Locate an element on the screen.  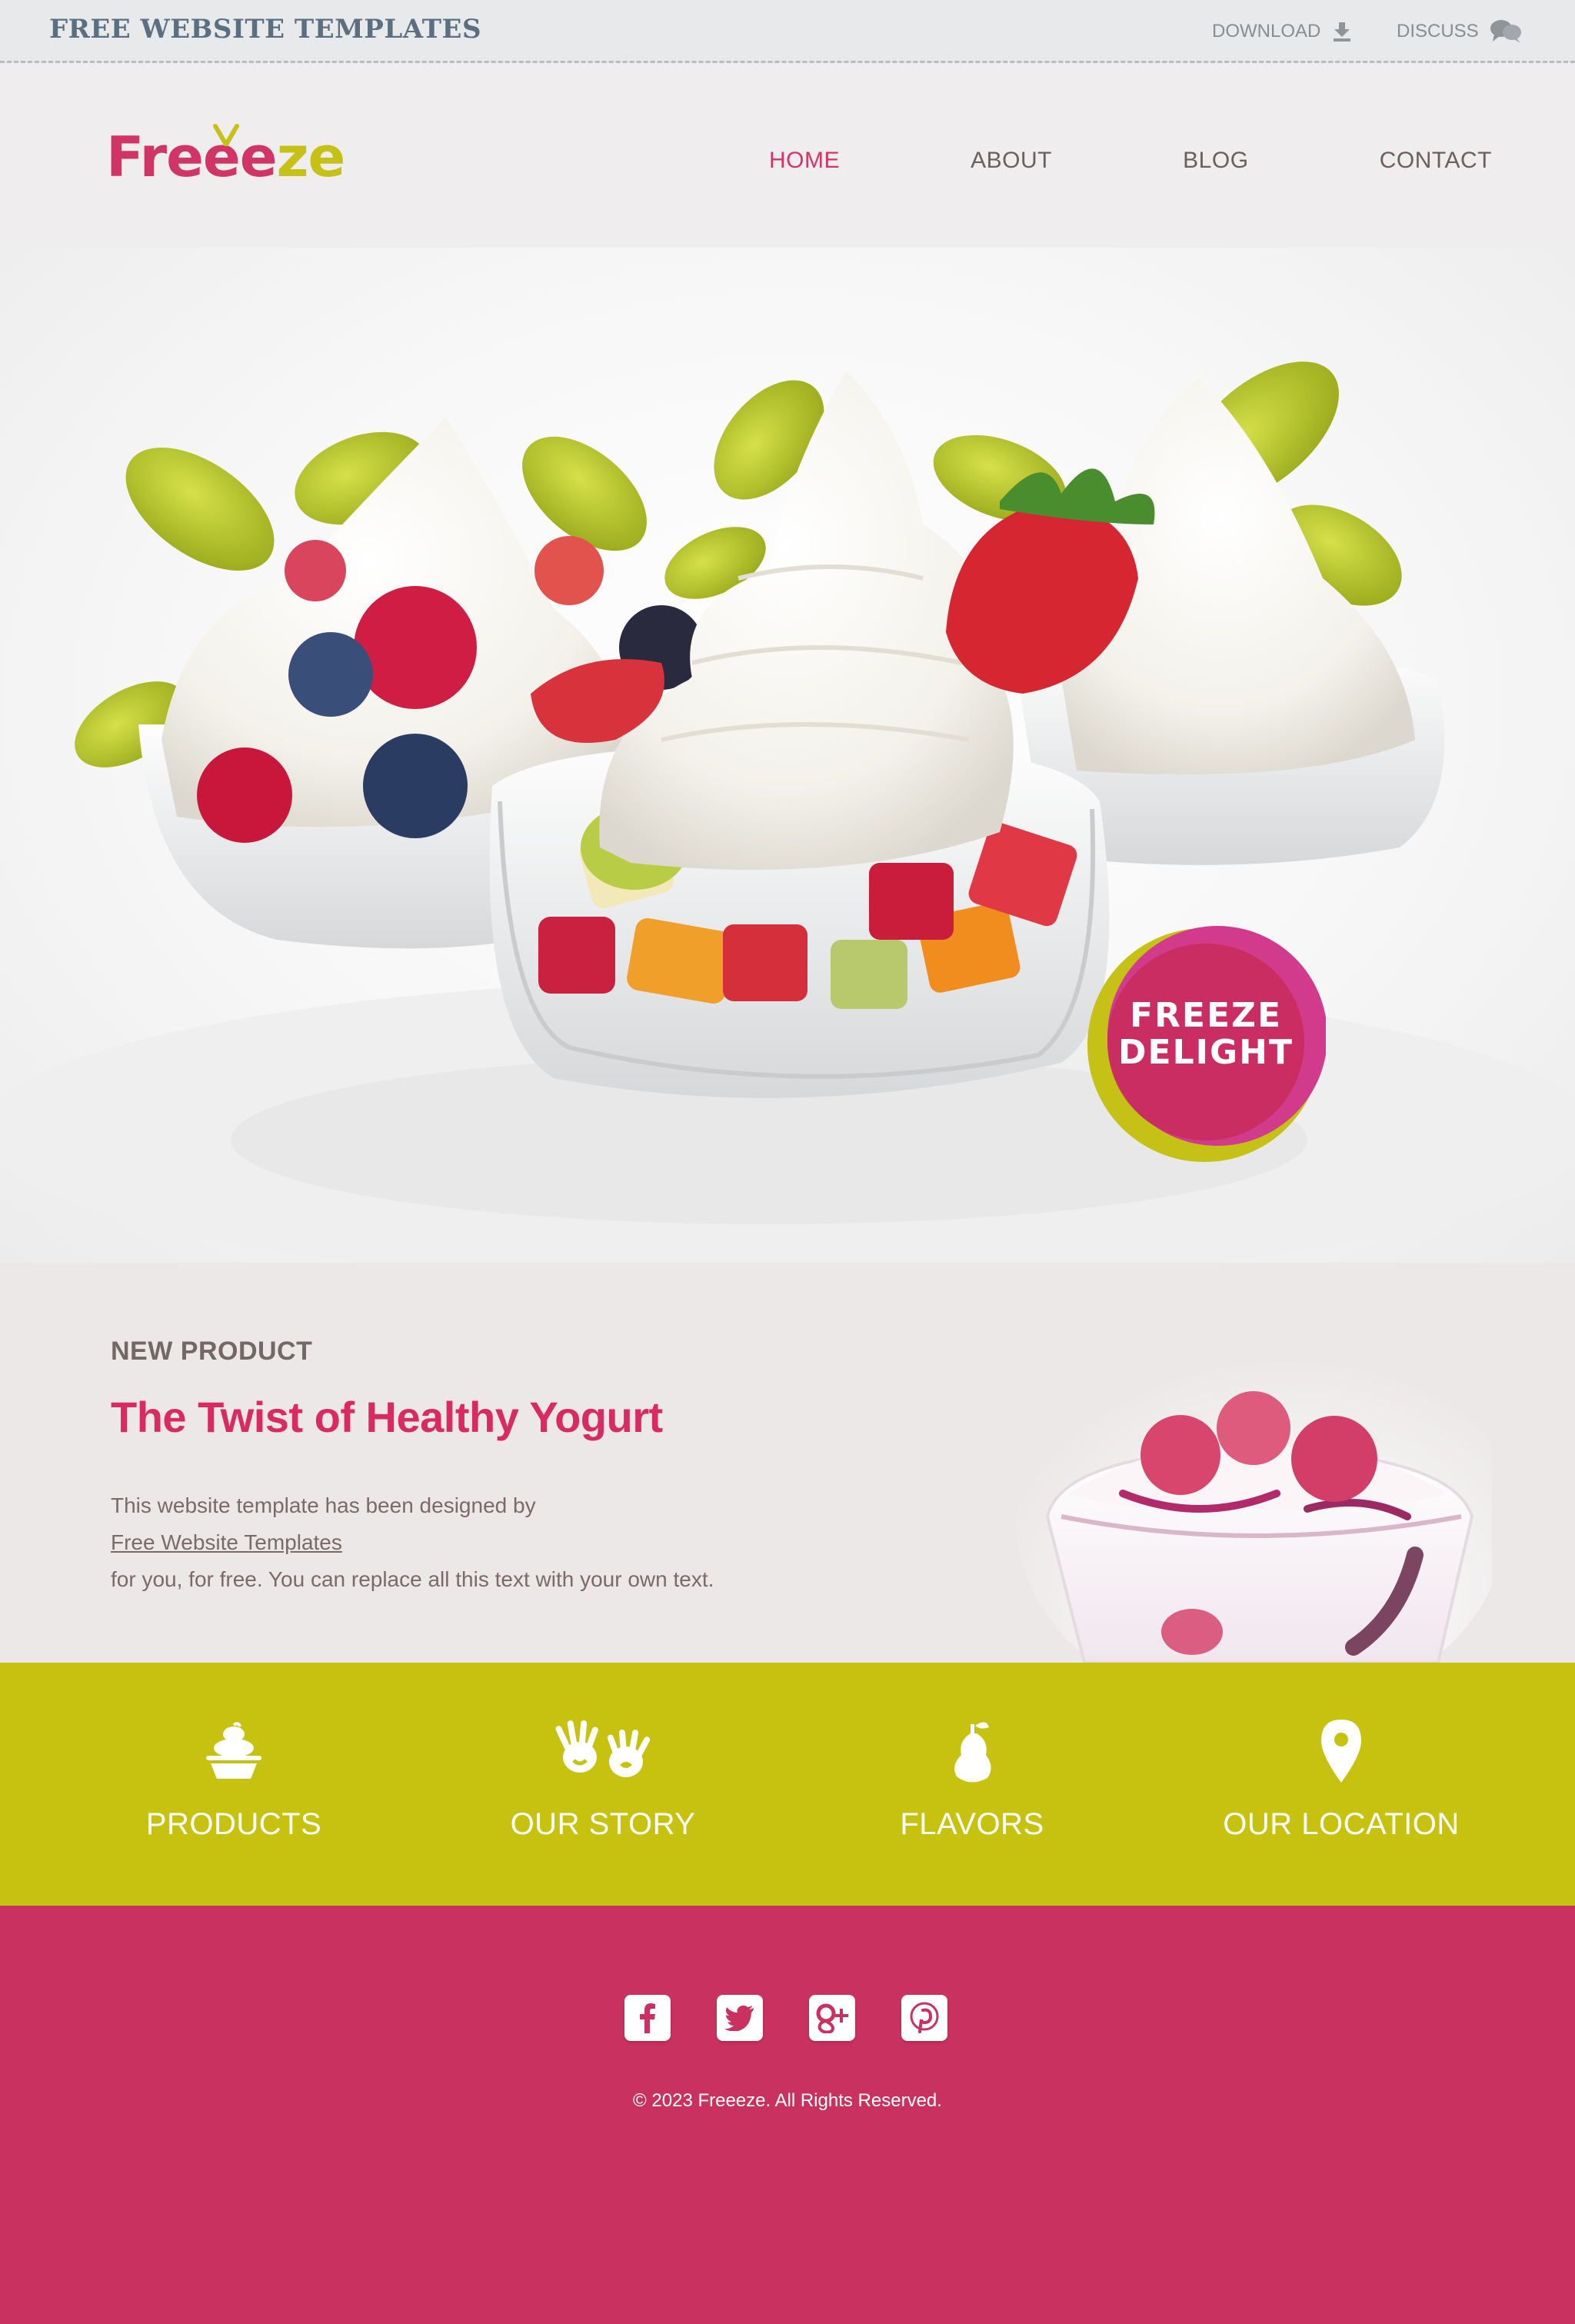
nav-about: ABOUT is located at coordinates (1011, 161).